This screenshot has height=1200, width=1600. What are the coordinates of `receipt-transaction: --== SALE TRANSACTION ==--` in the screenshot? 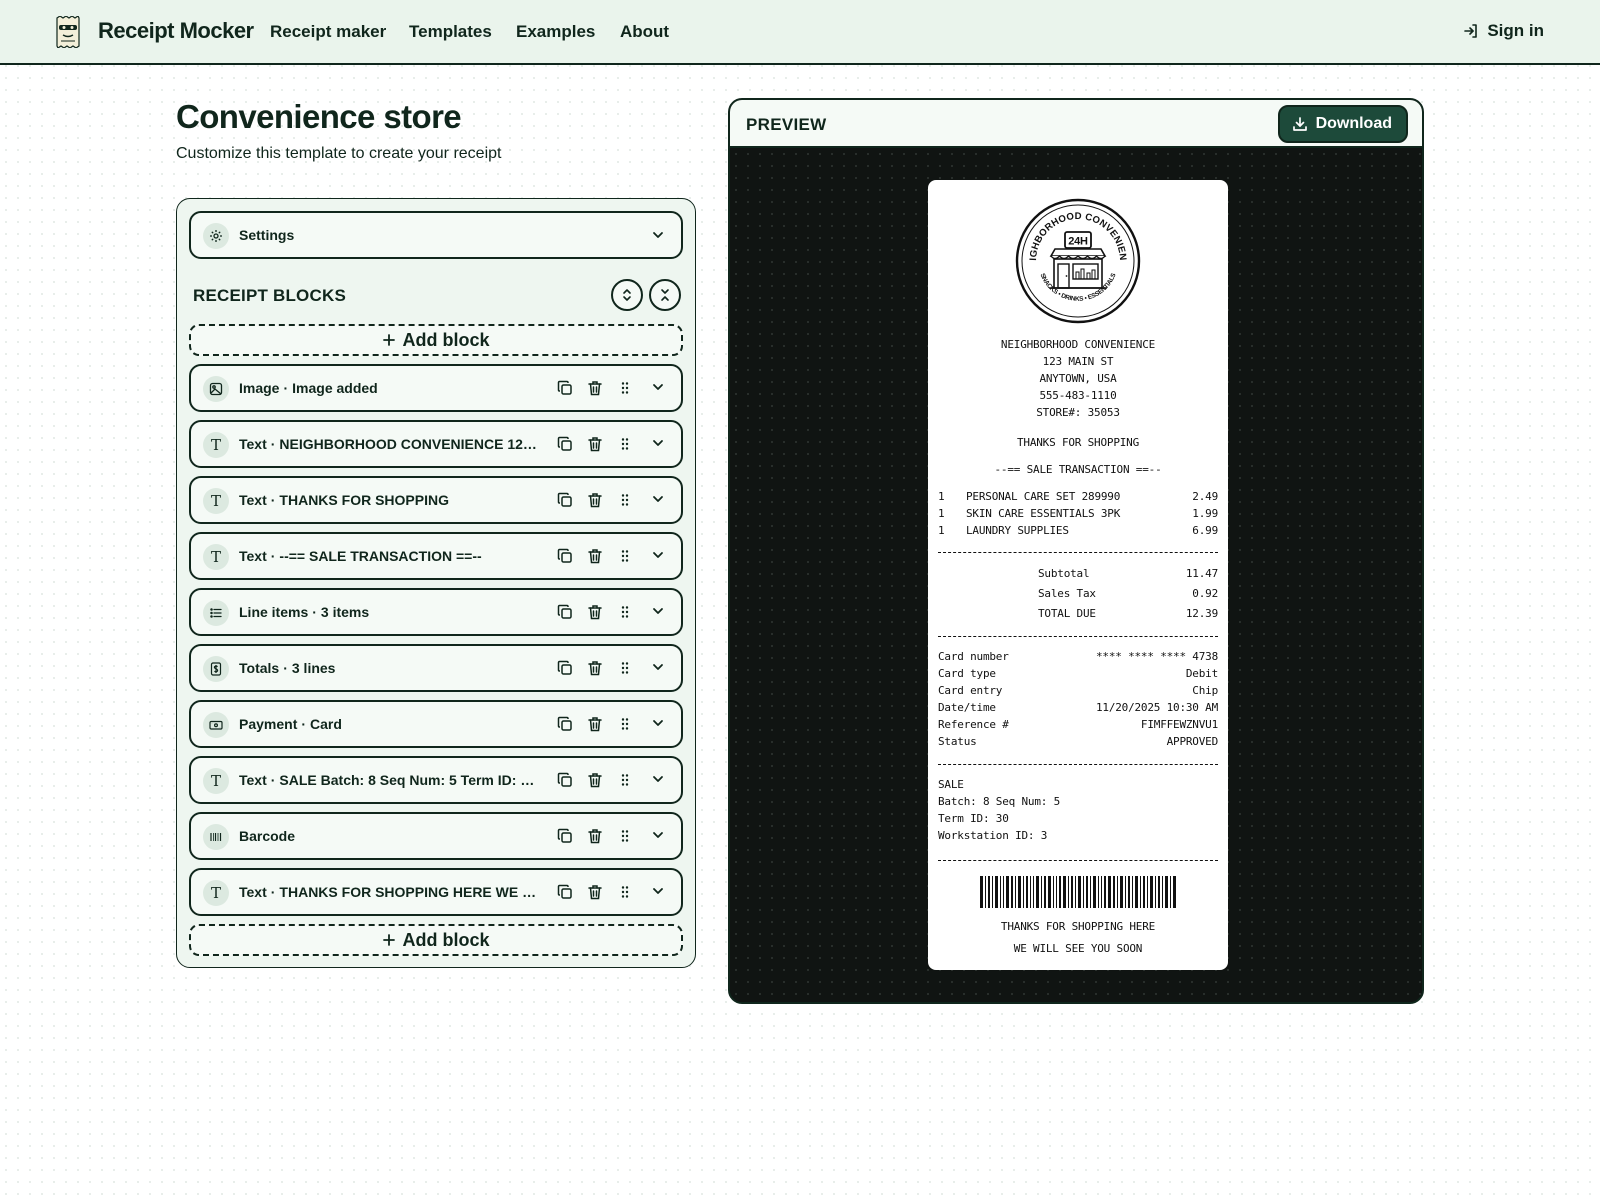 It's located at (1078, 469).